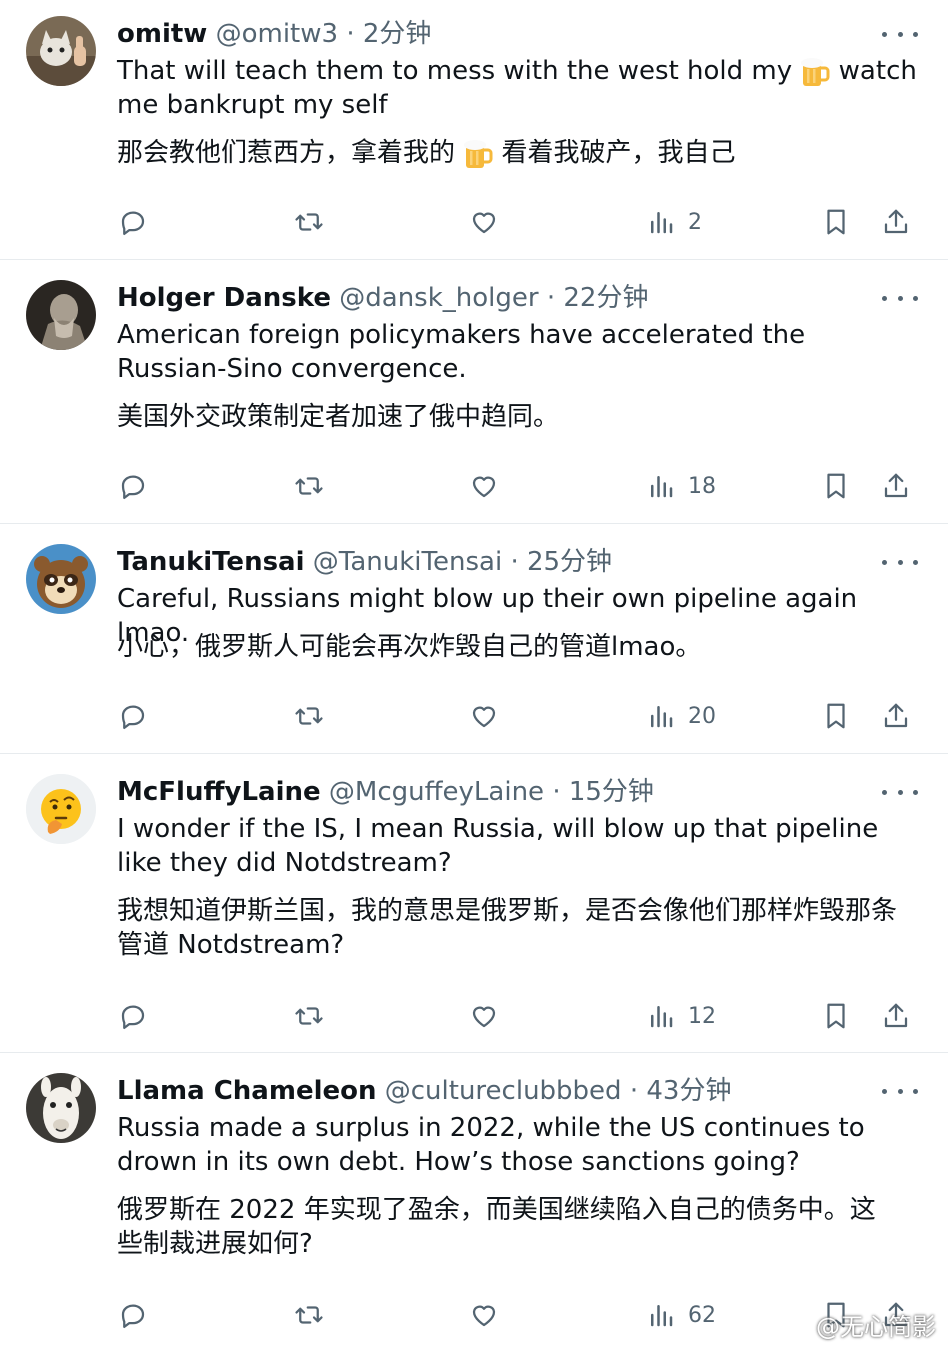 Image resolution: width=948 pixels, height=1352 pixels. What do you see at coordinates (569, 562) in the screenshot?
I see `timestamp: 25分钟` at bounding box center [569, 562].